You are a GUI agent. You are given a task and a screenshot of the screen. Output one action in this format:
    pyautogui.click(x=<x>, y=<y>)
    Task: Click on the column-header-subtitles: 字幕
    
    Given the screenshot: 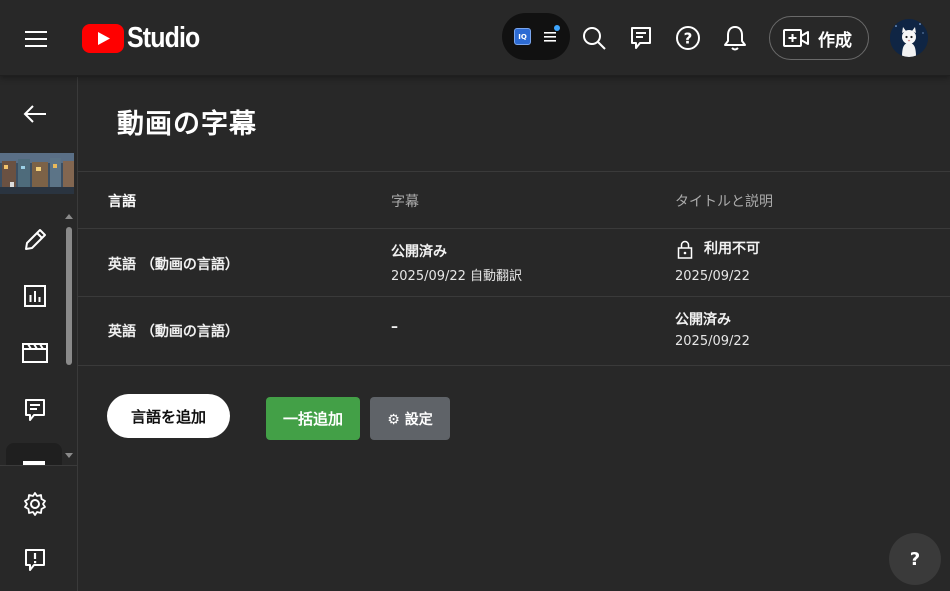 What is the action you would take?
    pyautogui.click(x=405, y=202)
    